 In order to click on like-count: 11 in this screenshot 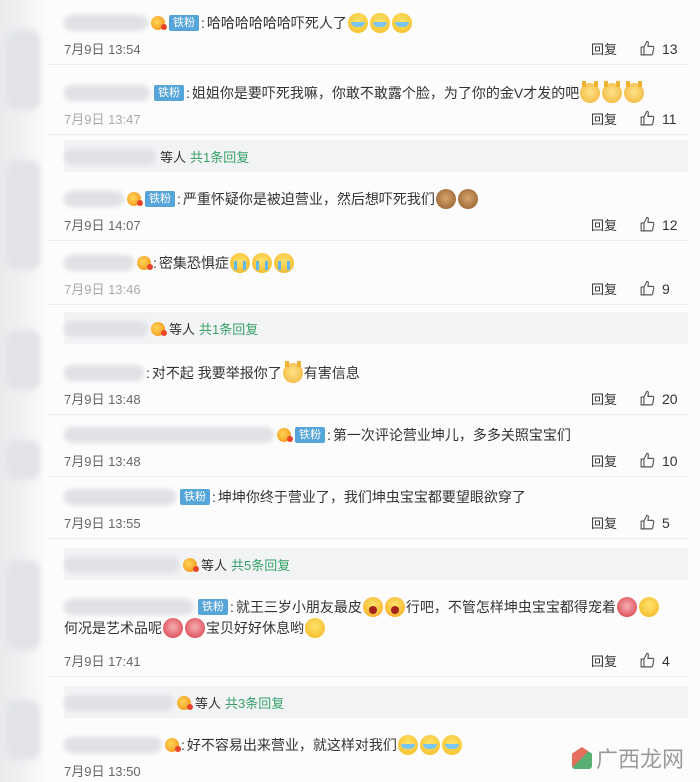, I will do `click(669, 118)`.